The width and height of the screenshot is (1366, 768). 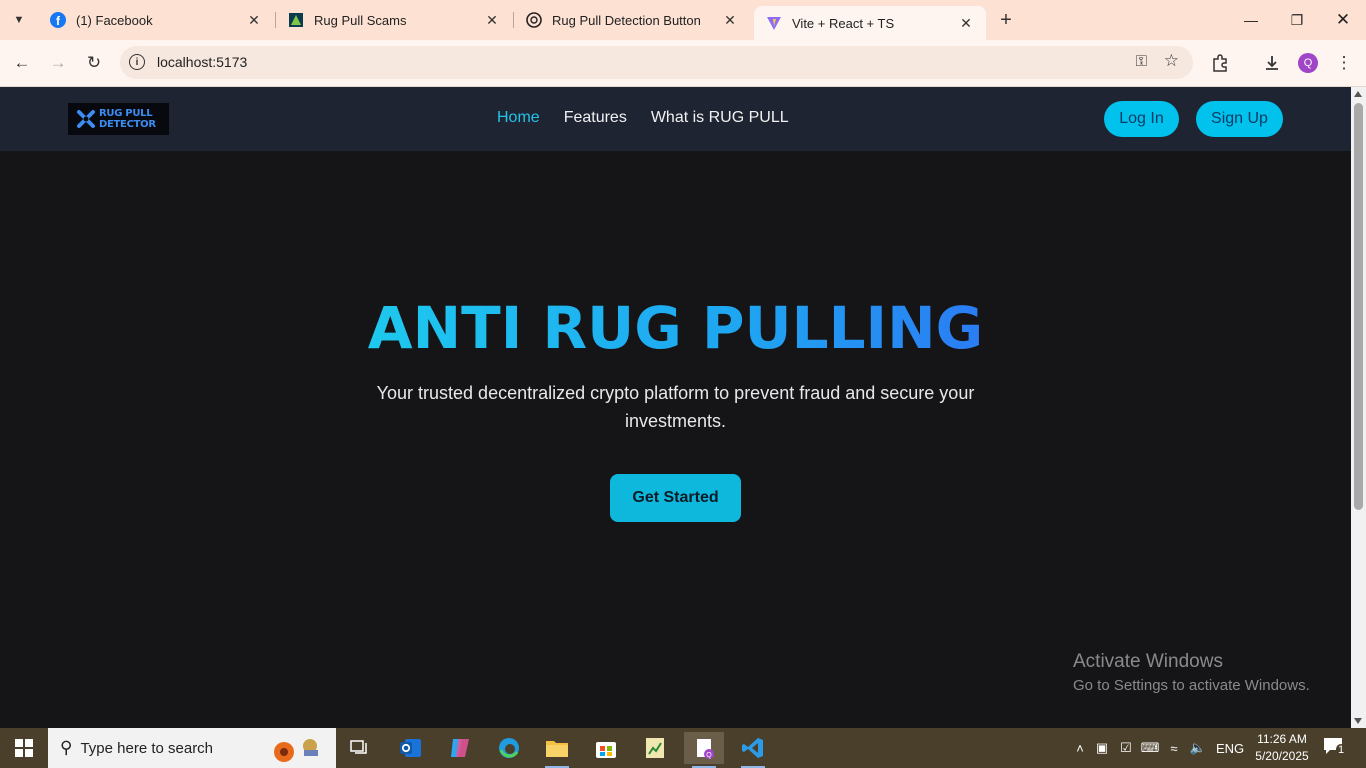 I want to click on minimize-icon: —, so click(x=1251, y=20).